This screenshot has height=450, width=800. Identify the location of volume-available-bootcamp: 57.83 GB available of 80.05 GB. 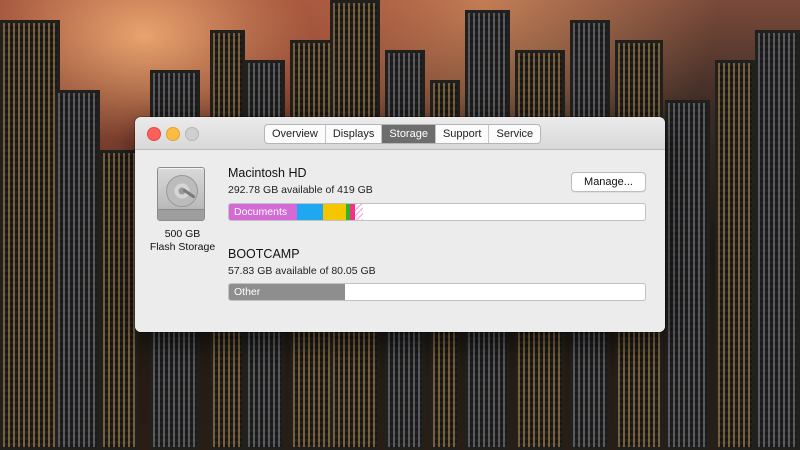
(302, 271).